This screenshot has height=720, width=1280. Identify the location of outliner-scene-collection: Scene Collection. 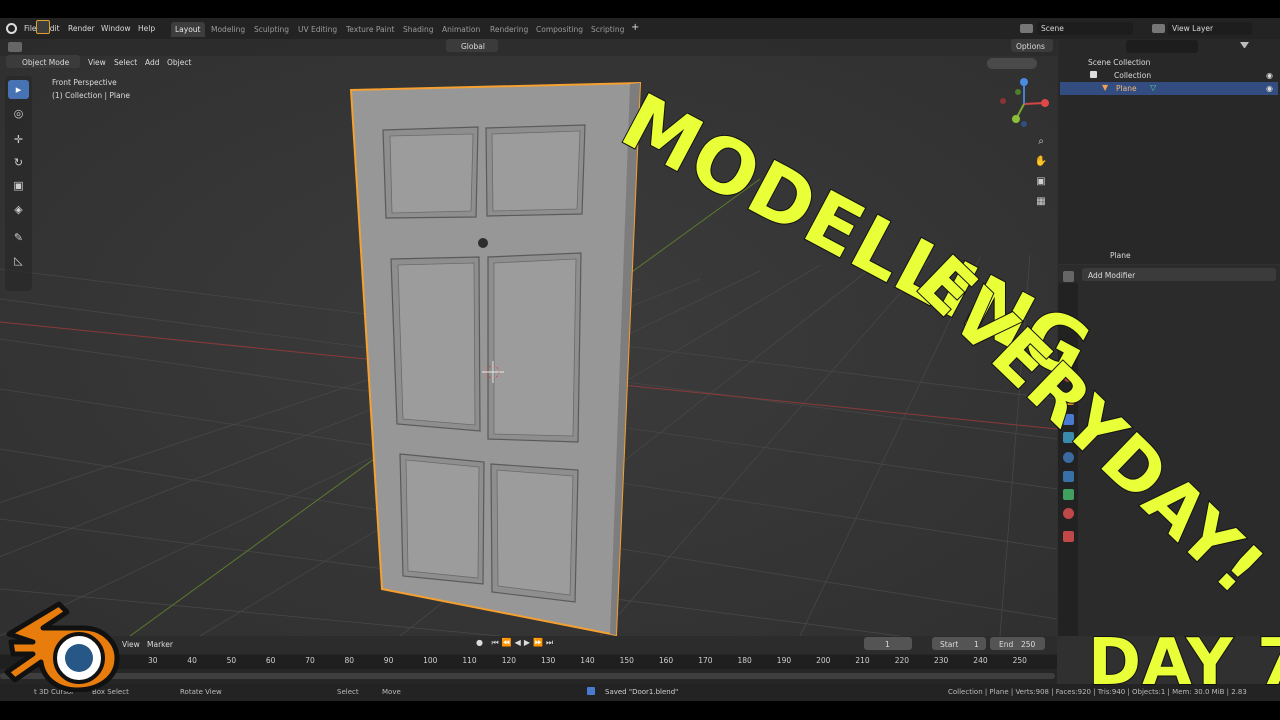
(1169, 62).